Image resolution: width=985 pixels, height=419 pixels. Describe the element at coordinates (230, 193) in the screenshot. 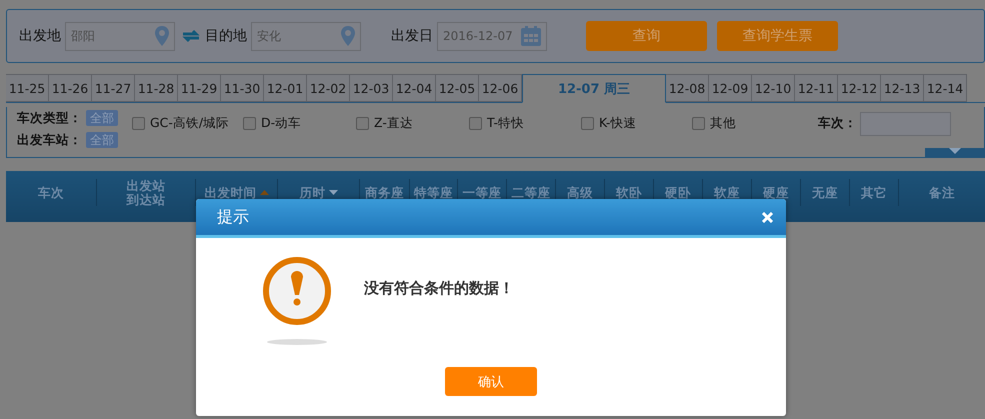

I see `column-header: 出发时间` at that location.